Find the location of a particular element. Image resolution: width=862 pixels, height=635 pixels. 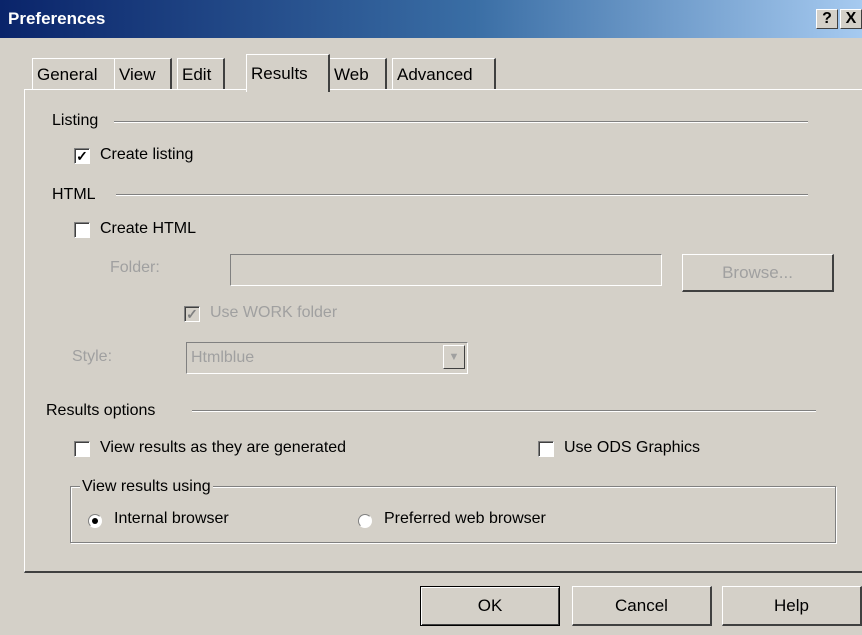

ok-button: OK is located at coordinates (490, 606).